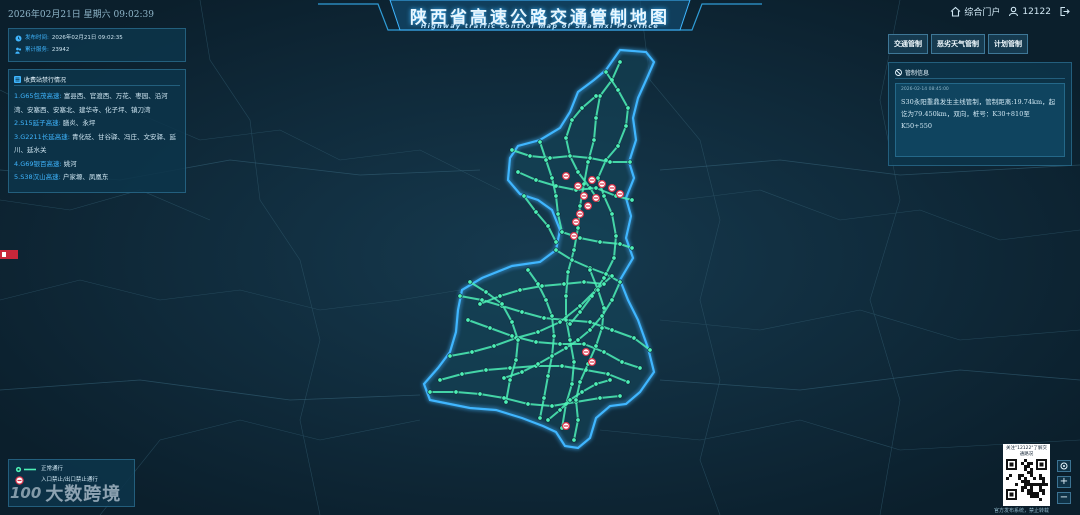 The height and width of the screenshot is (515, 1080). What do you see at coordinates (1064, 466) in the screenshot?
I see `locate-button` at bounding box center [1064, 466].